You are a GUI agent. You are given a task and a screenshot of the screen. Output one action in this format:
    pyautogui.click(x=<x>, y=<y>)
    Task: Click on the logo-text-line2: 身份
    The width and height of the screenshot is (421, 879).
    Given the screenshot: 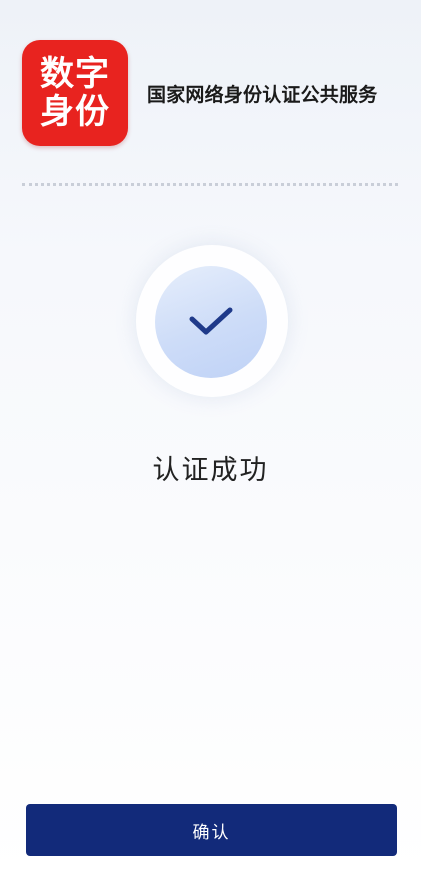 What is the action you would take?
    pyautogui.click(x=75, y=112)
    